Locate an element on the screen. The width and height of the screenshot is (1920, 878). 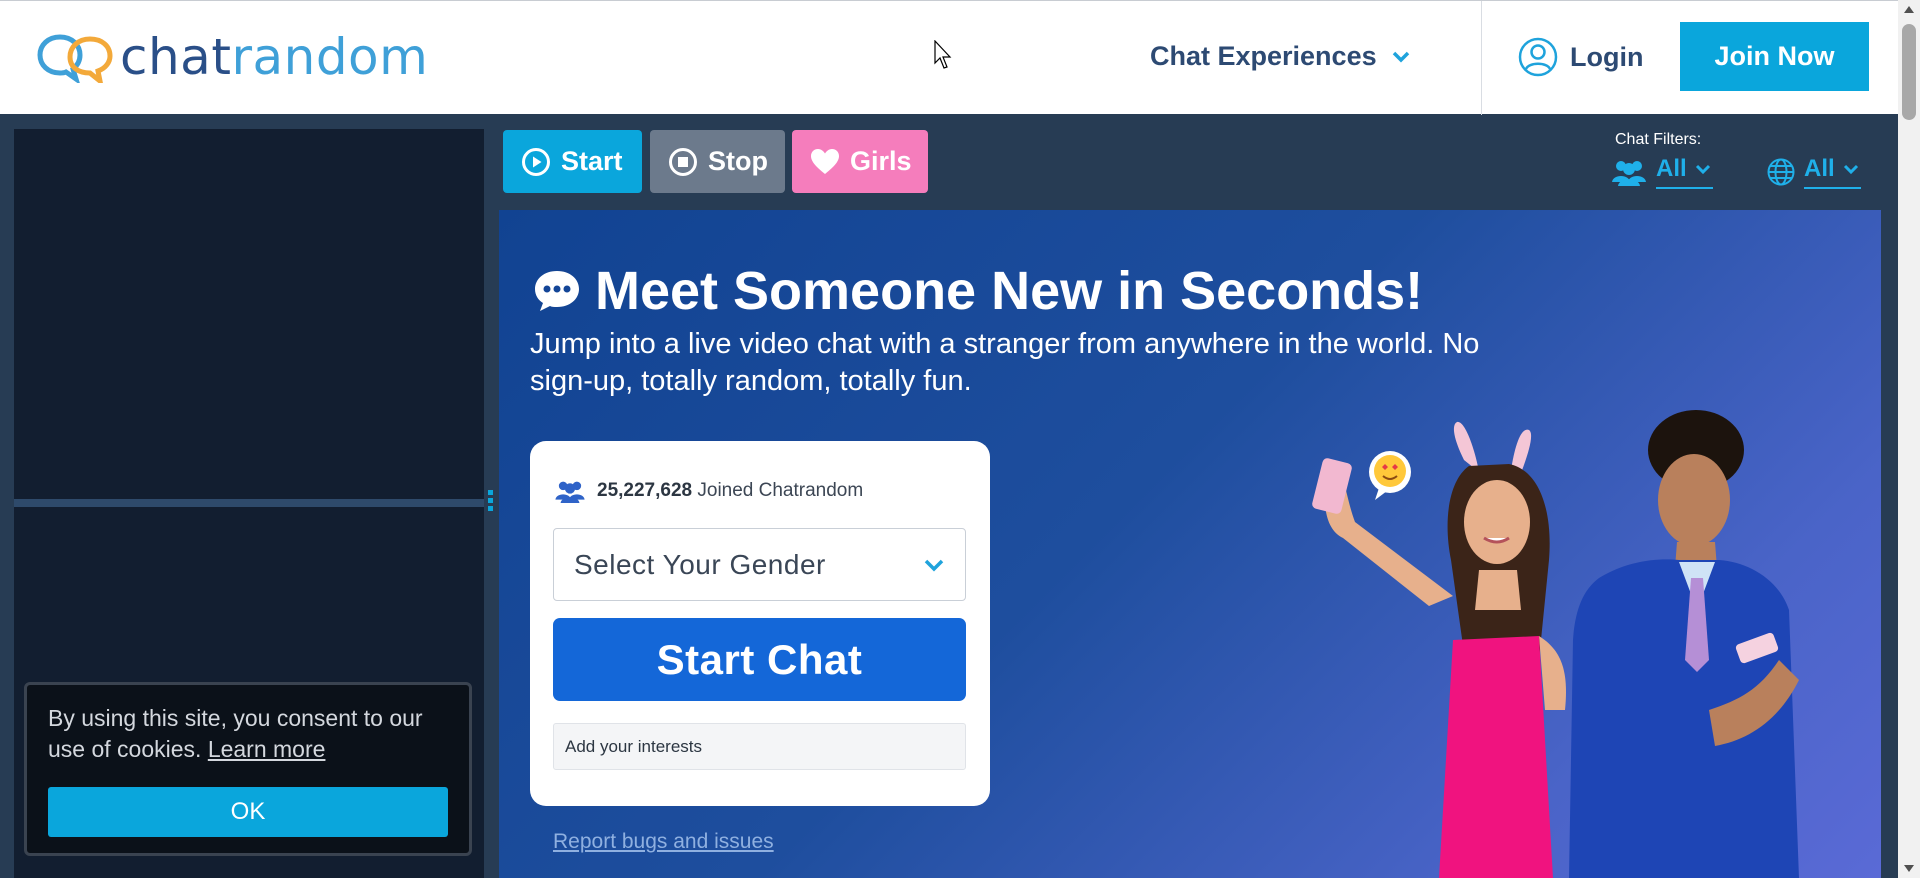
hero-people-illustration is located at coordinates (1555, 644).